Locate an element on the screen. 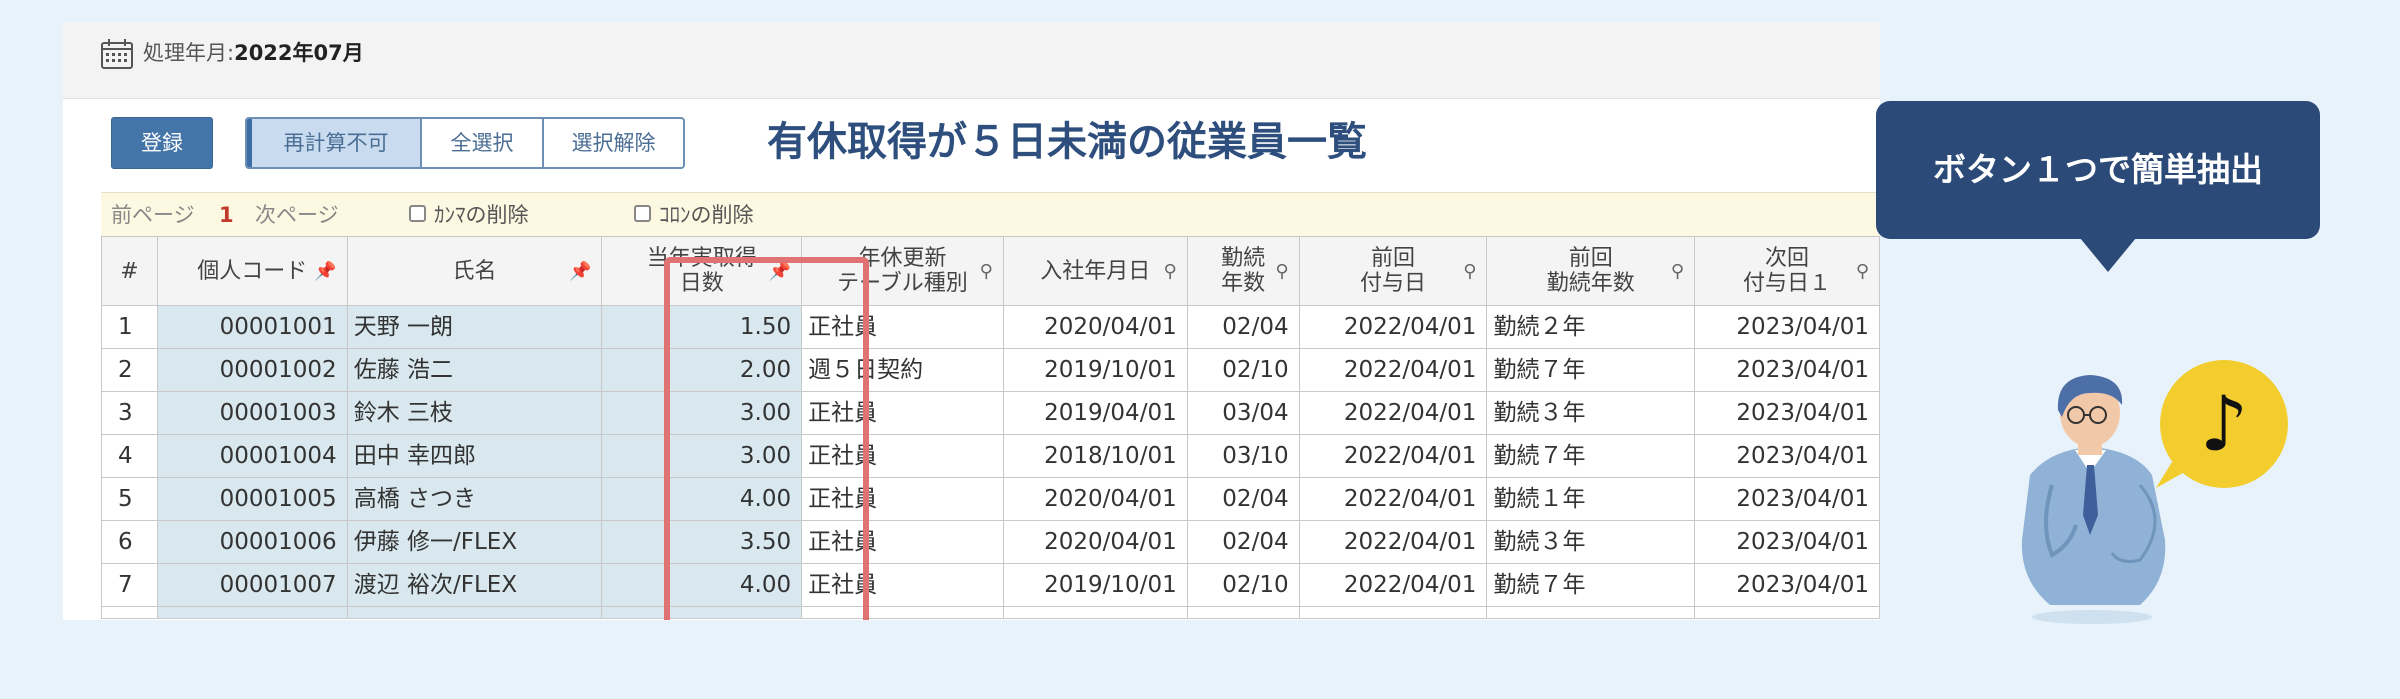  col-header-last-tenure-label-1: 前回 is located at coordinates (1590, 258).